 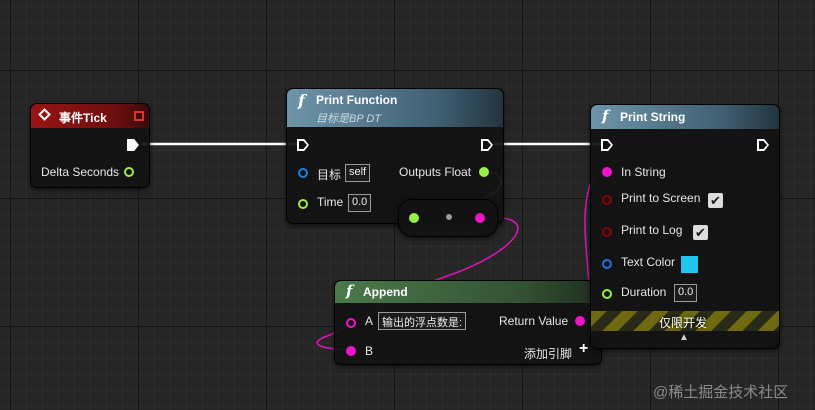 What do you see at coordinates (684, 337) in the screenshot?
I see `expand-arrow-icon: ▲` at bounding box center [684, 337].